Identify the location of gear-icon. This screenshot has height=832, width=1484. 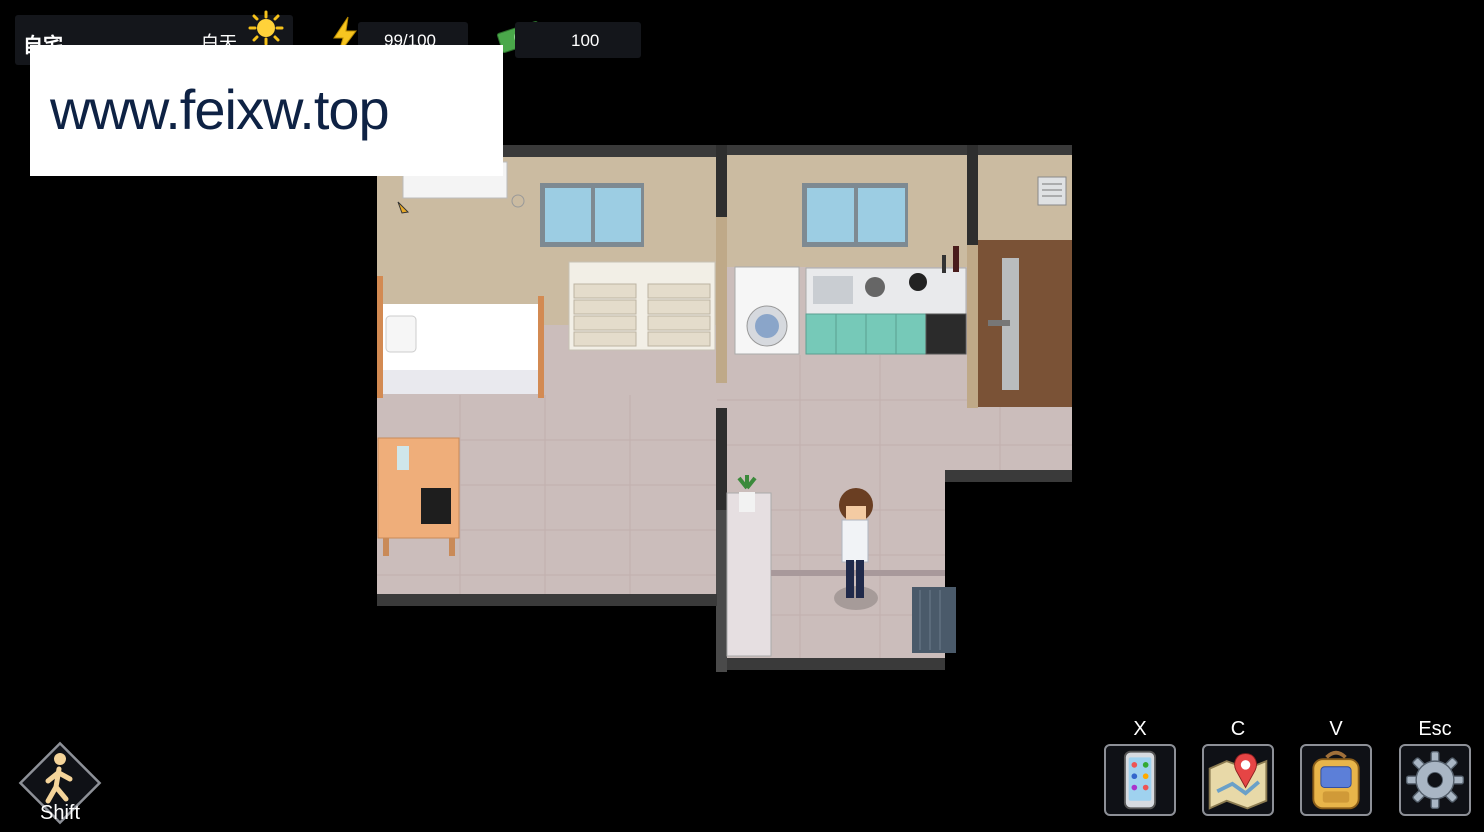
(1435, 780).